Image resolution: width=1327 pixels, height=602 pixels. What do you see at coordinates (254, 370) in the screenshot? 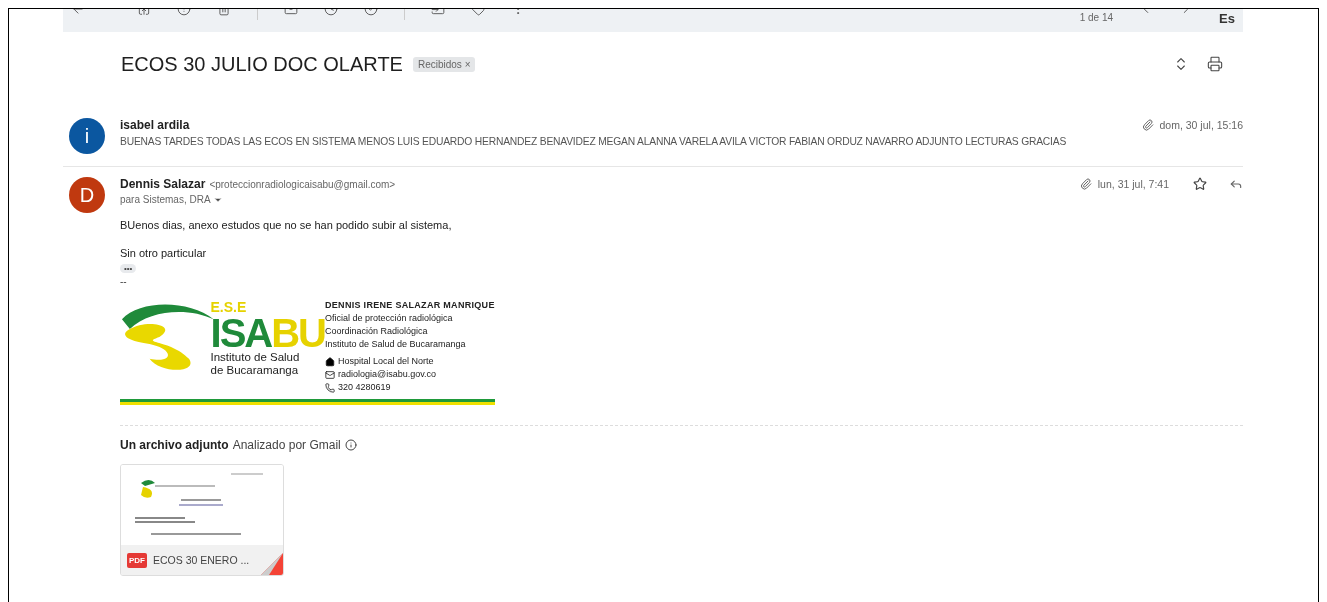
I see `logo-subtitle: de Bucaramanga` at bounding box center [254, 370].